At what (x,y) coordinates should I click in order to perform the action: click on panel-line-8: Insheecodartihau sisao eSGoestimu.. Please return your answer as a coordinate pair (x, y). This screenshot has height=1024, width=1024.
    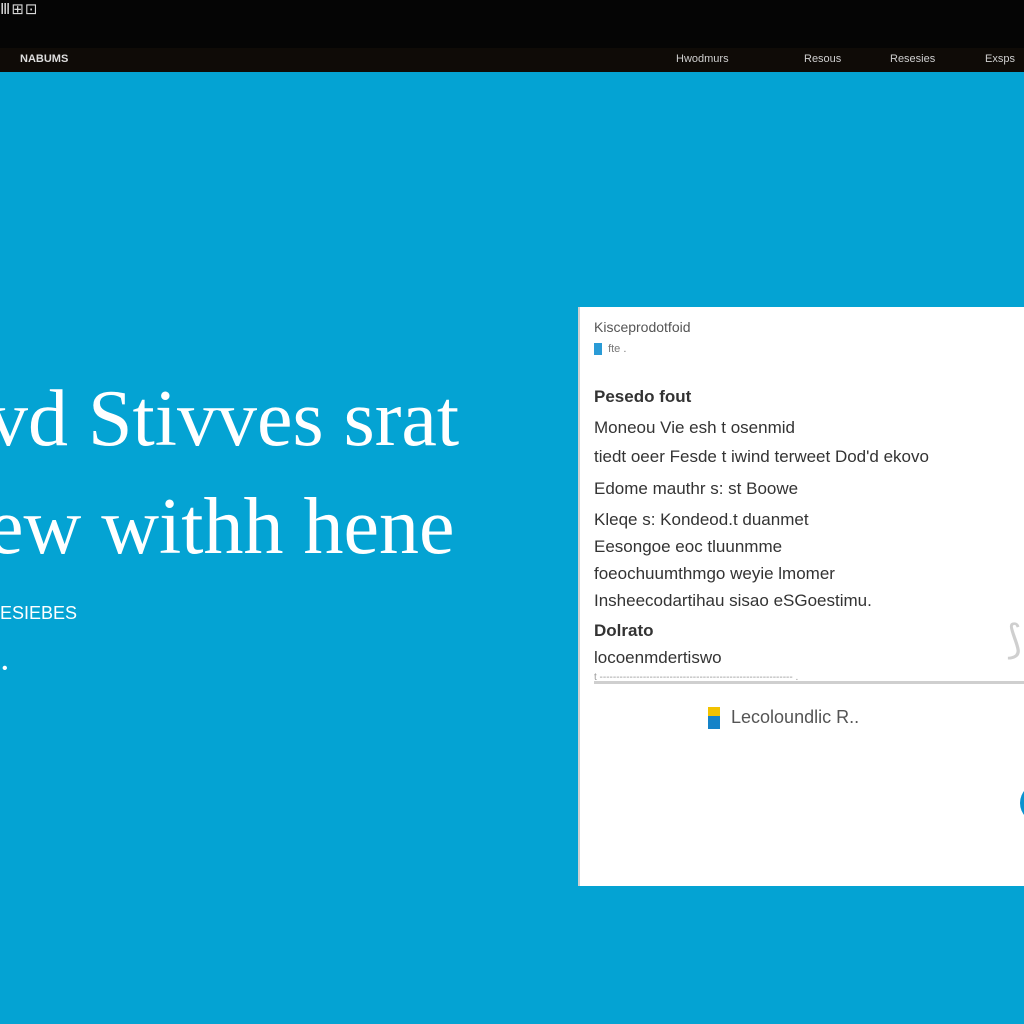
    Looking at the image, I should click on (733, 600).